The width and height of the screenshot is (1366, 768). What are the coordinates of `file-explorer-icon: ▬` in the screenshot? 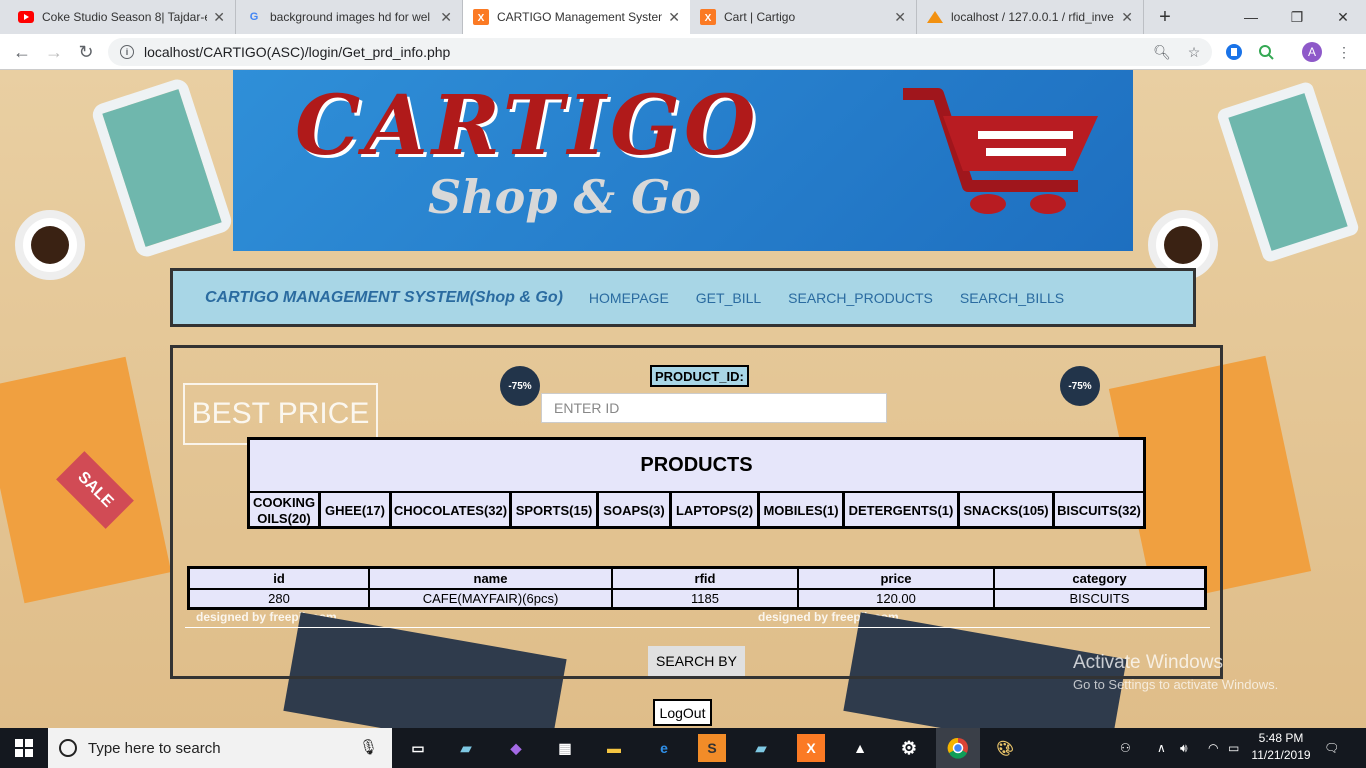 It's located at (614, 748).